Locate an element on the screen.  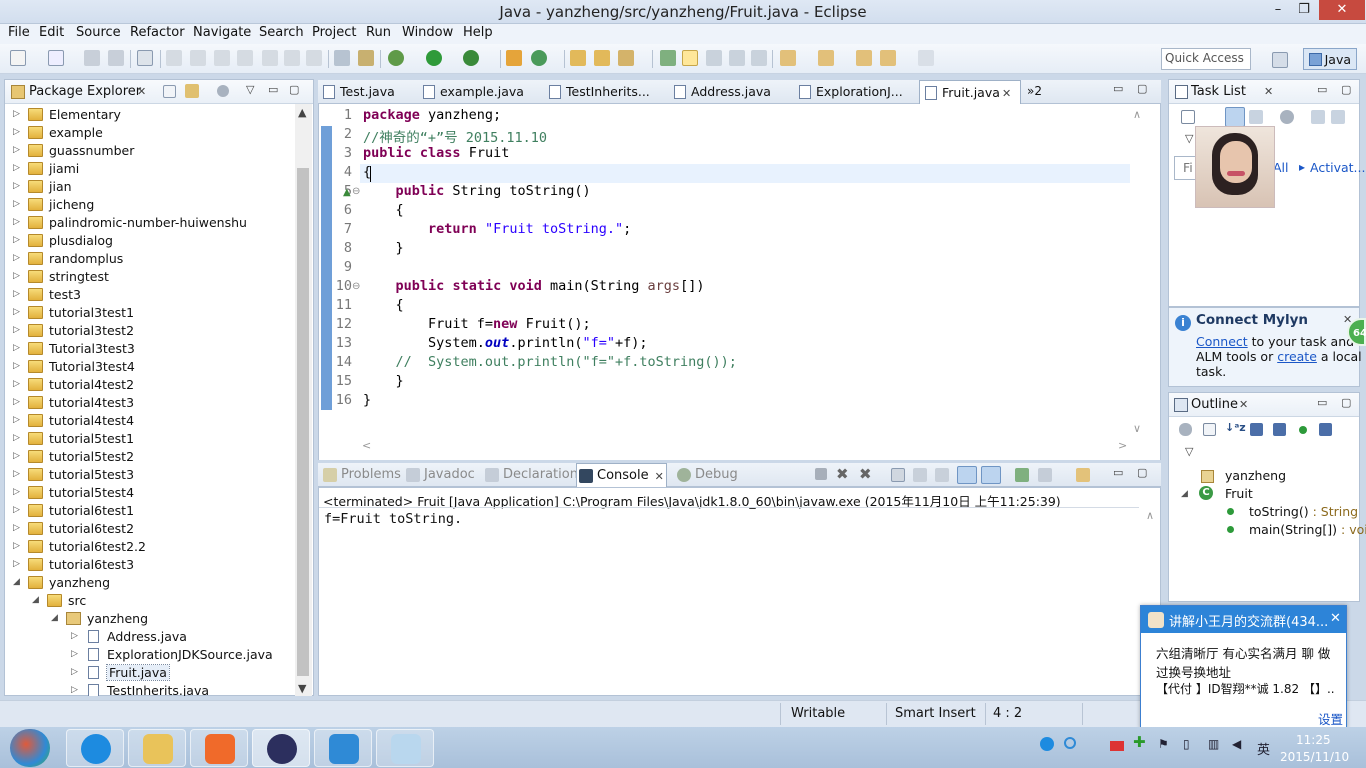
scroll-down-icon: ∨ is located at coordinates (1137, 428).